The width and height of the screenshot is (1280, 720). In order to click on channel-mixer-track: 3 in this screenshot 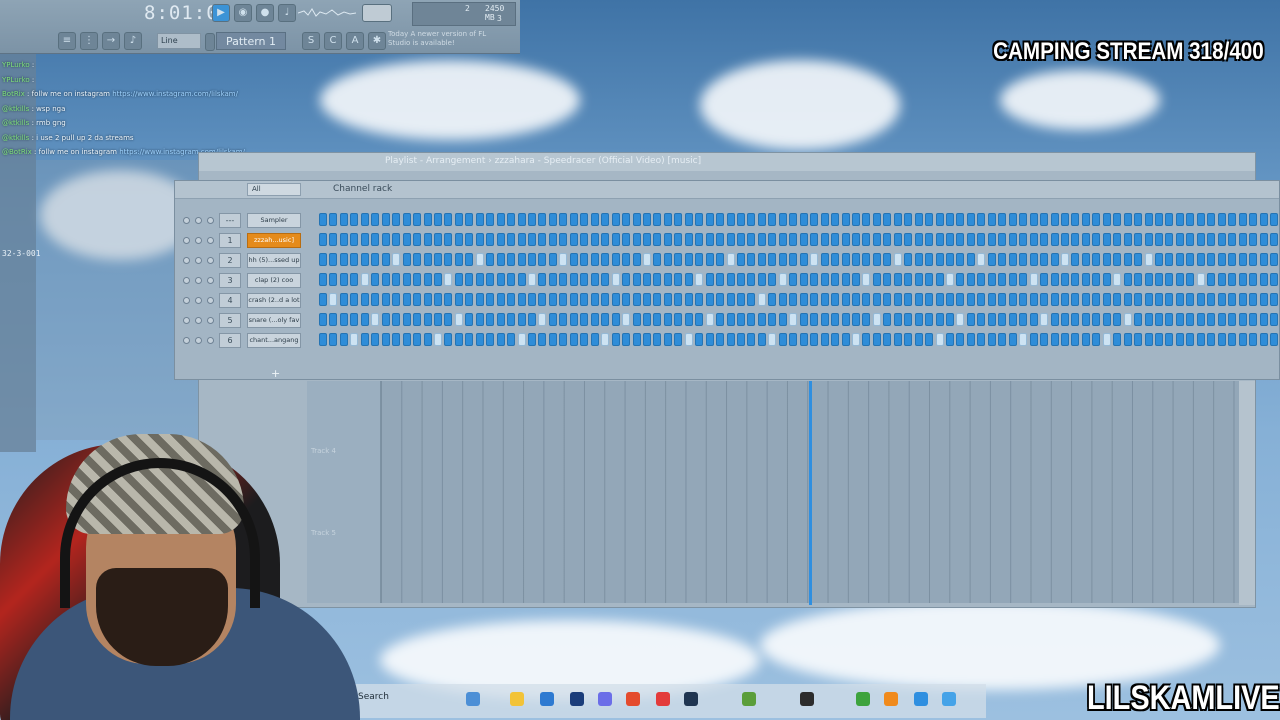, I will do `click(230, 280)`.